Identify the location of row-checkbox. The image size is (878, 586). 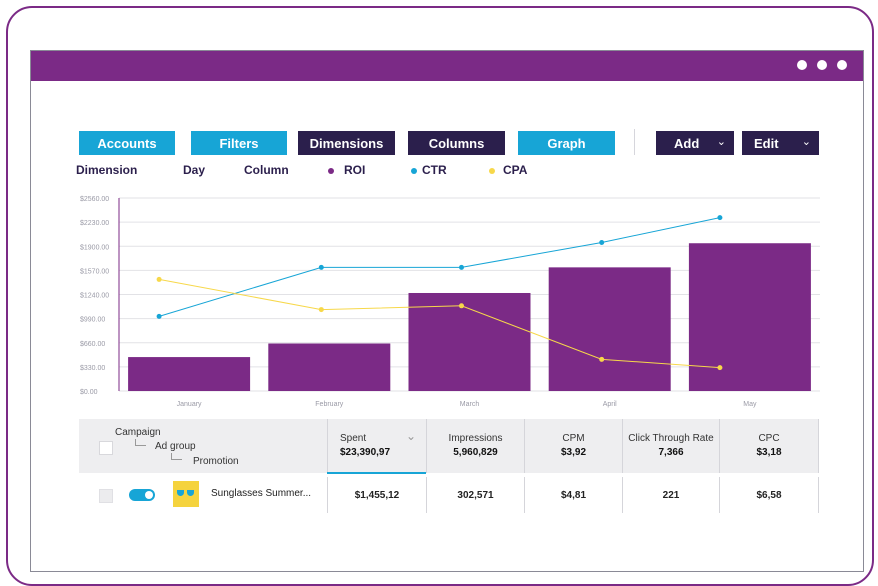
(106, 496).